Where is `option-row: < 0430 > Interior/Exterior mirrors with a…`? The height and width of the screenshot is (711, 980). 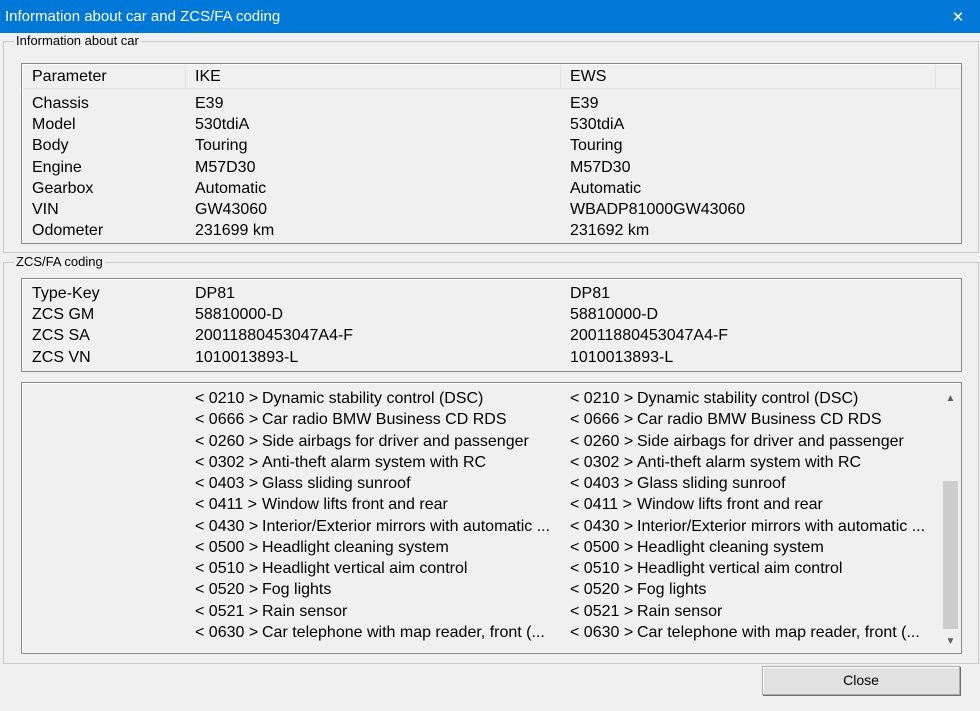
option-row: < 0430 > Interior/Exterior mirrors with a… is located at coordinates (479, 526).